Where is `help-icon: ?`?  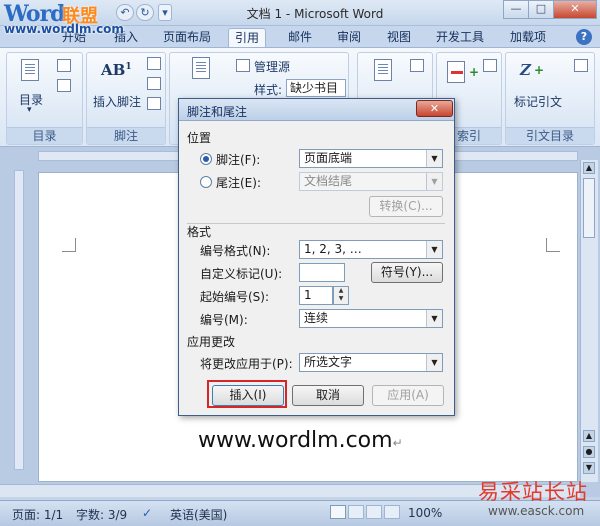 help-icon: ? is located at coordinates (584, 37).